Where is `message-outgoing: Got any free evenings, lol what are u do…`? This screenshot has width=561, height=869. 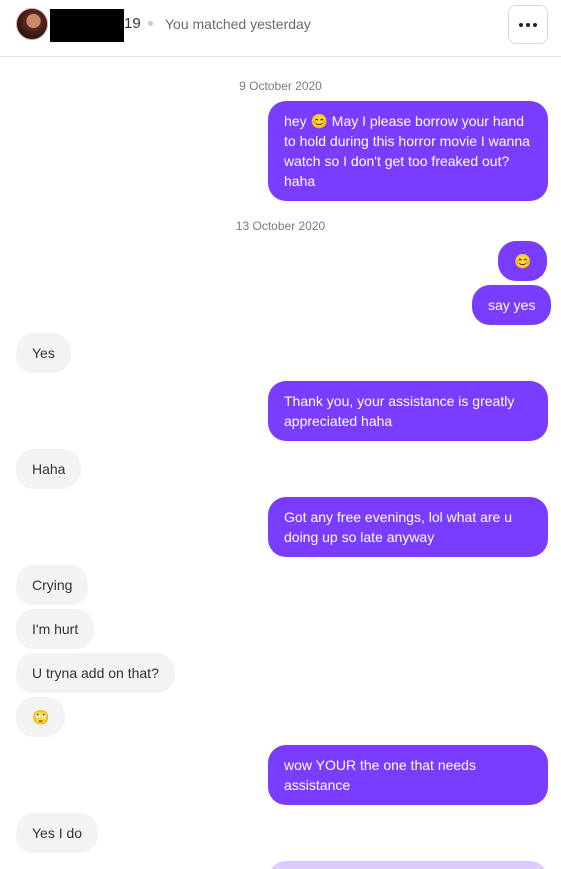
message-outgoing: Got any free evenings, lol what are u do… is located at coordinates (408, 527).